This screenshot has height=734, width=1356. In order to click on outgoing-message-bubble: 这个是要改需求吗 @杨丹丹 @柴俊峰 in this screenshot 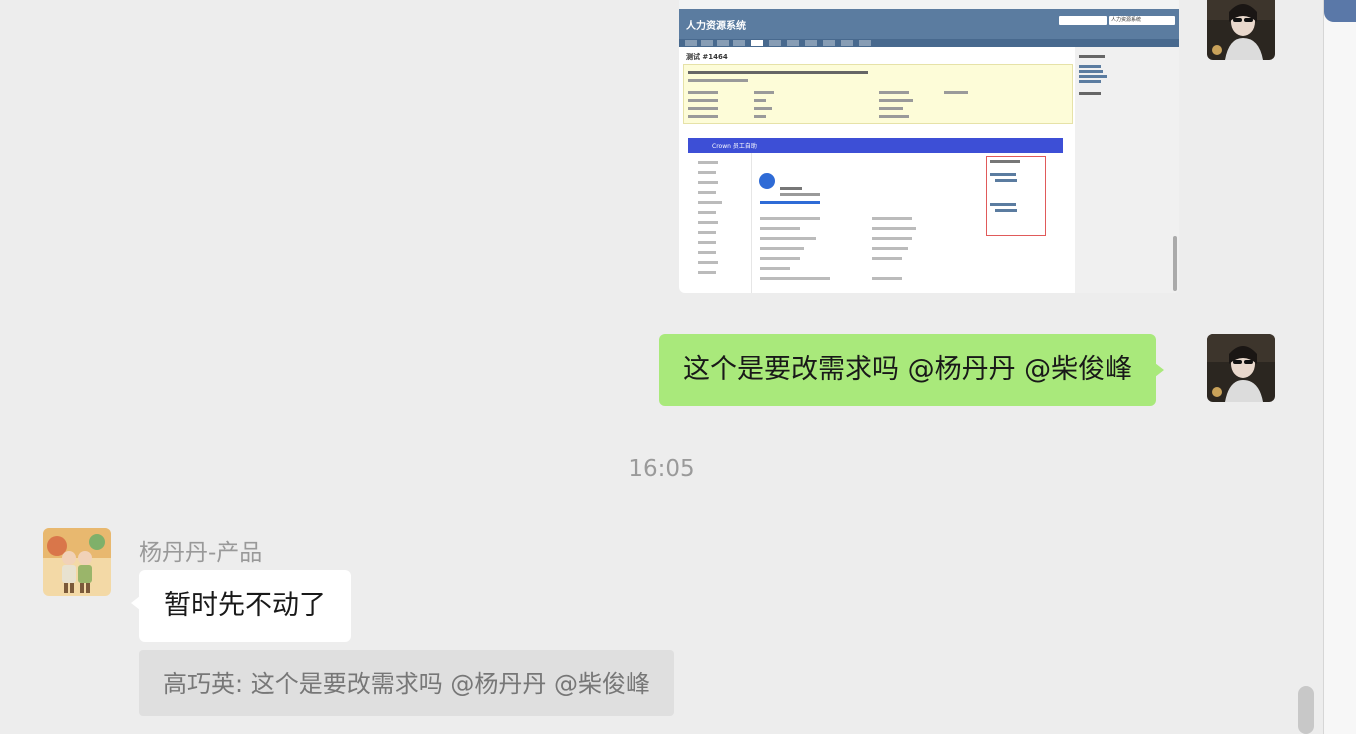, I will do `click(912, 370)`.